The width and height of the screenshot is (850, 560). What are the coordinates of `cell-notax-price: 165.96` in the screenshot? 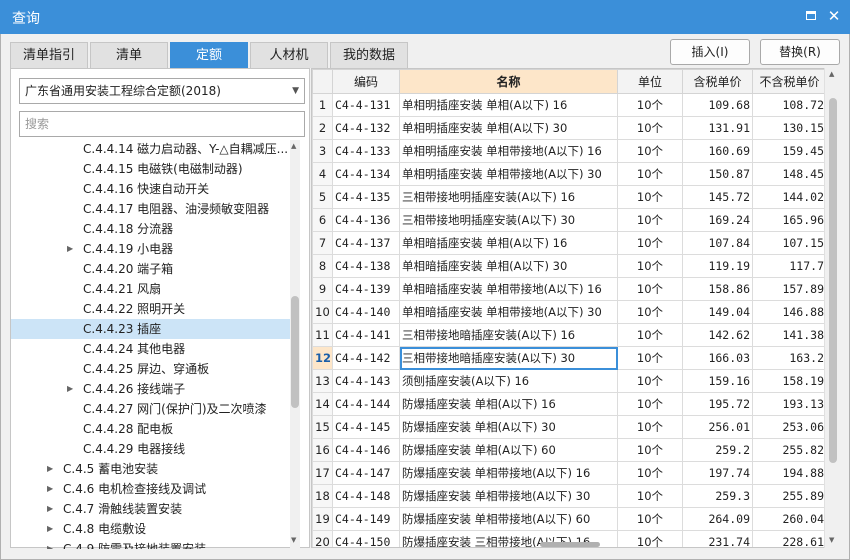 It's located at (789, 220).